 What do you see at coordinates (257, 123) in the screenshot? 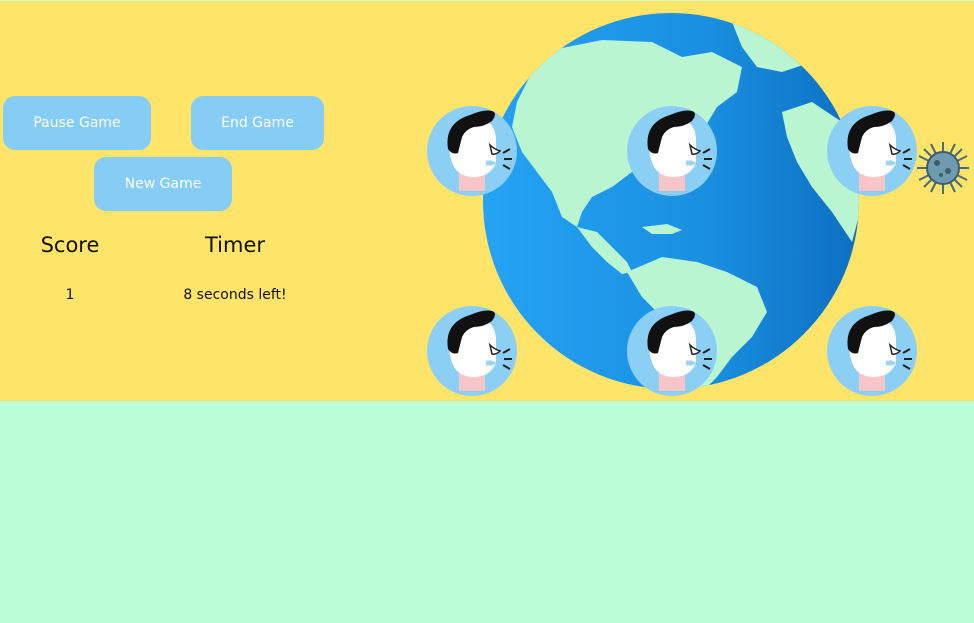
I see `end-game-button: End Game` at bounding box center [257, 123].